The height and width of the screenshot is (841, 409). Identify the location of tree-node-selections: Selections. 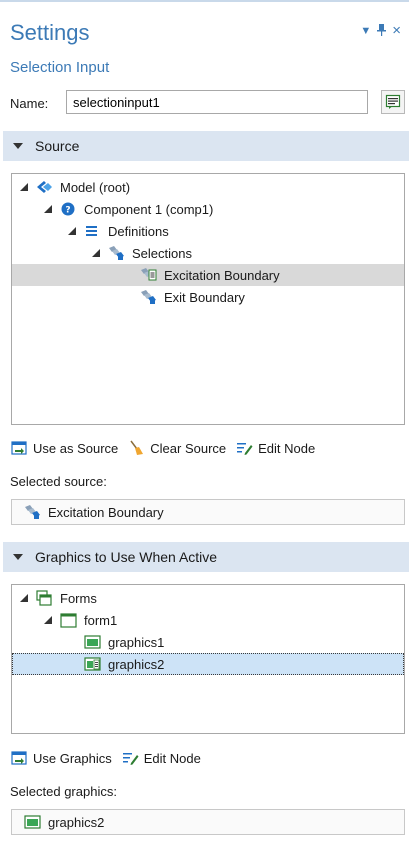
(208, 253).